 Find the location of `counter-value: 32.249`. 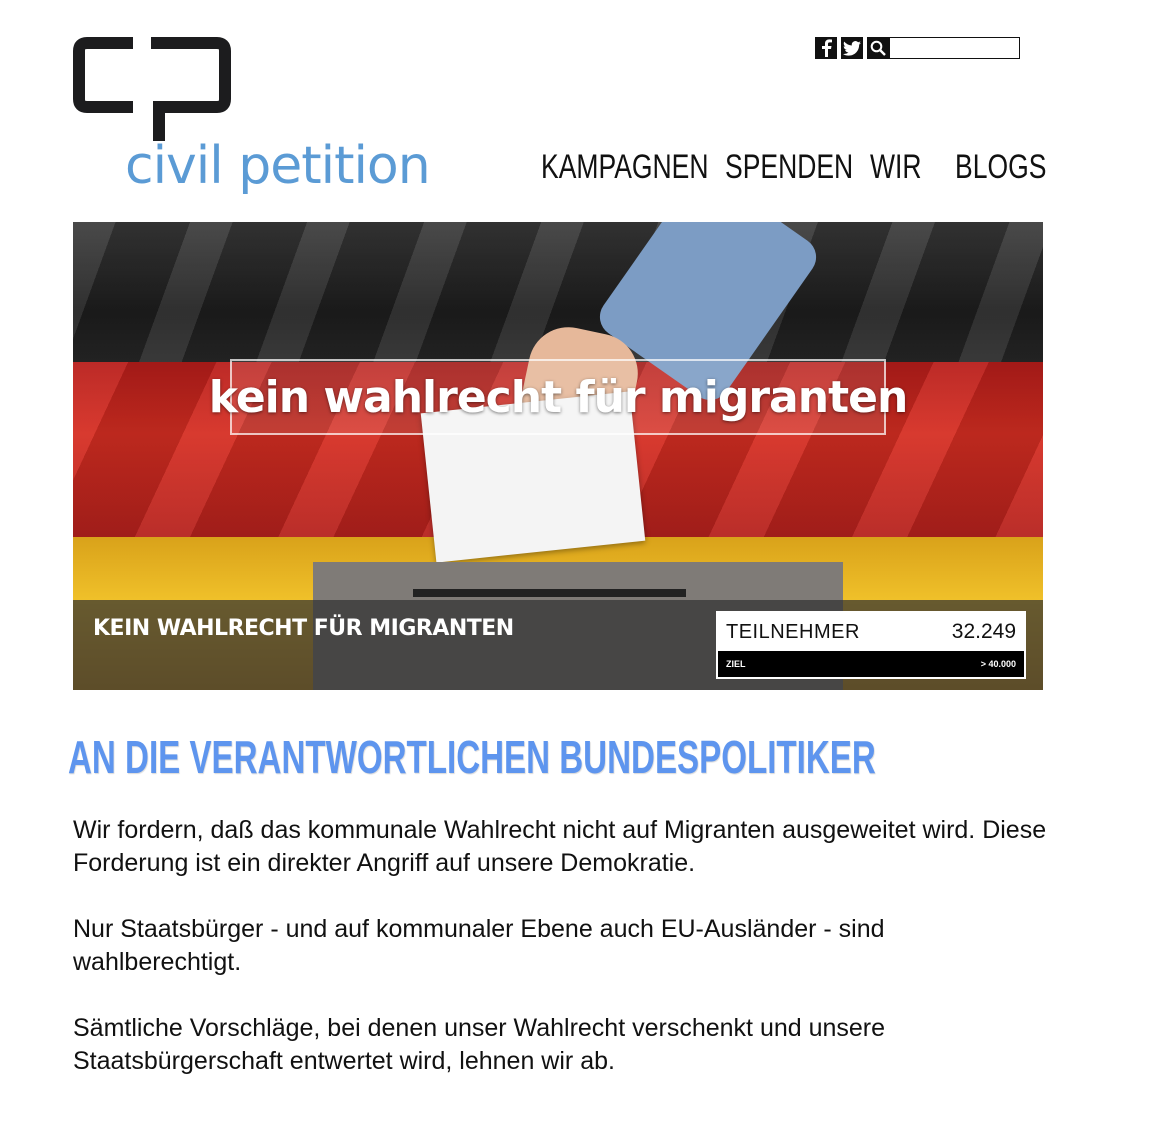

counter-value: 32.249 is located at coordinates (983, 631).